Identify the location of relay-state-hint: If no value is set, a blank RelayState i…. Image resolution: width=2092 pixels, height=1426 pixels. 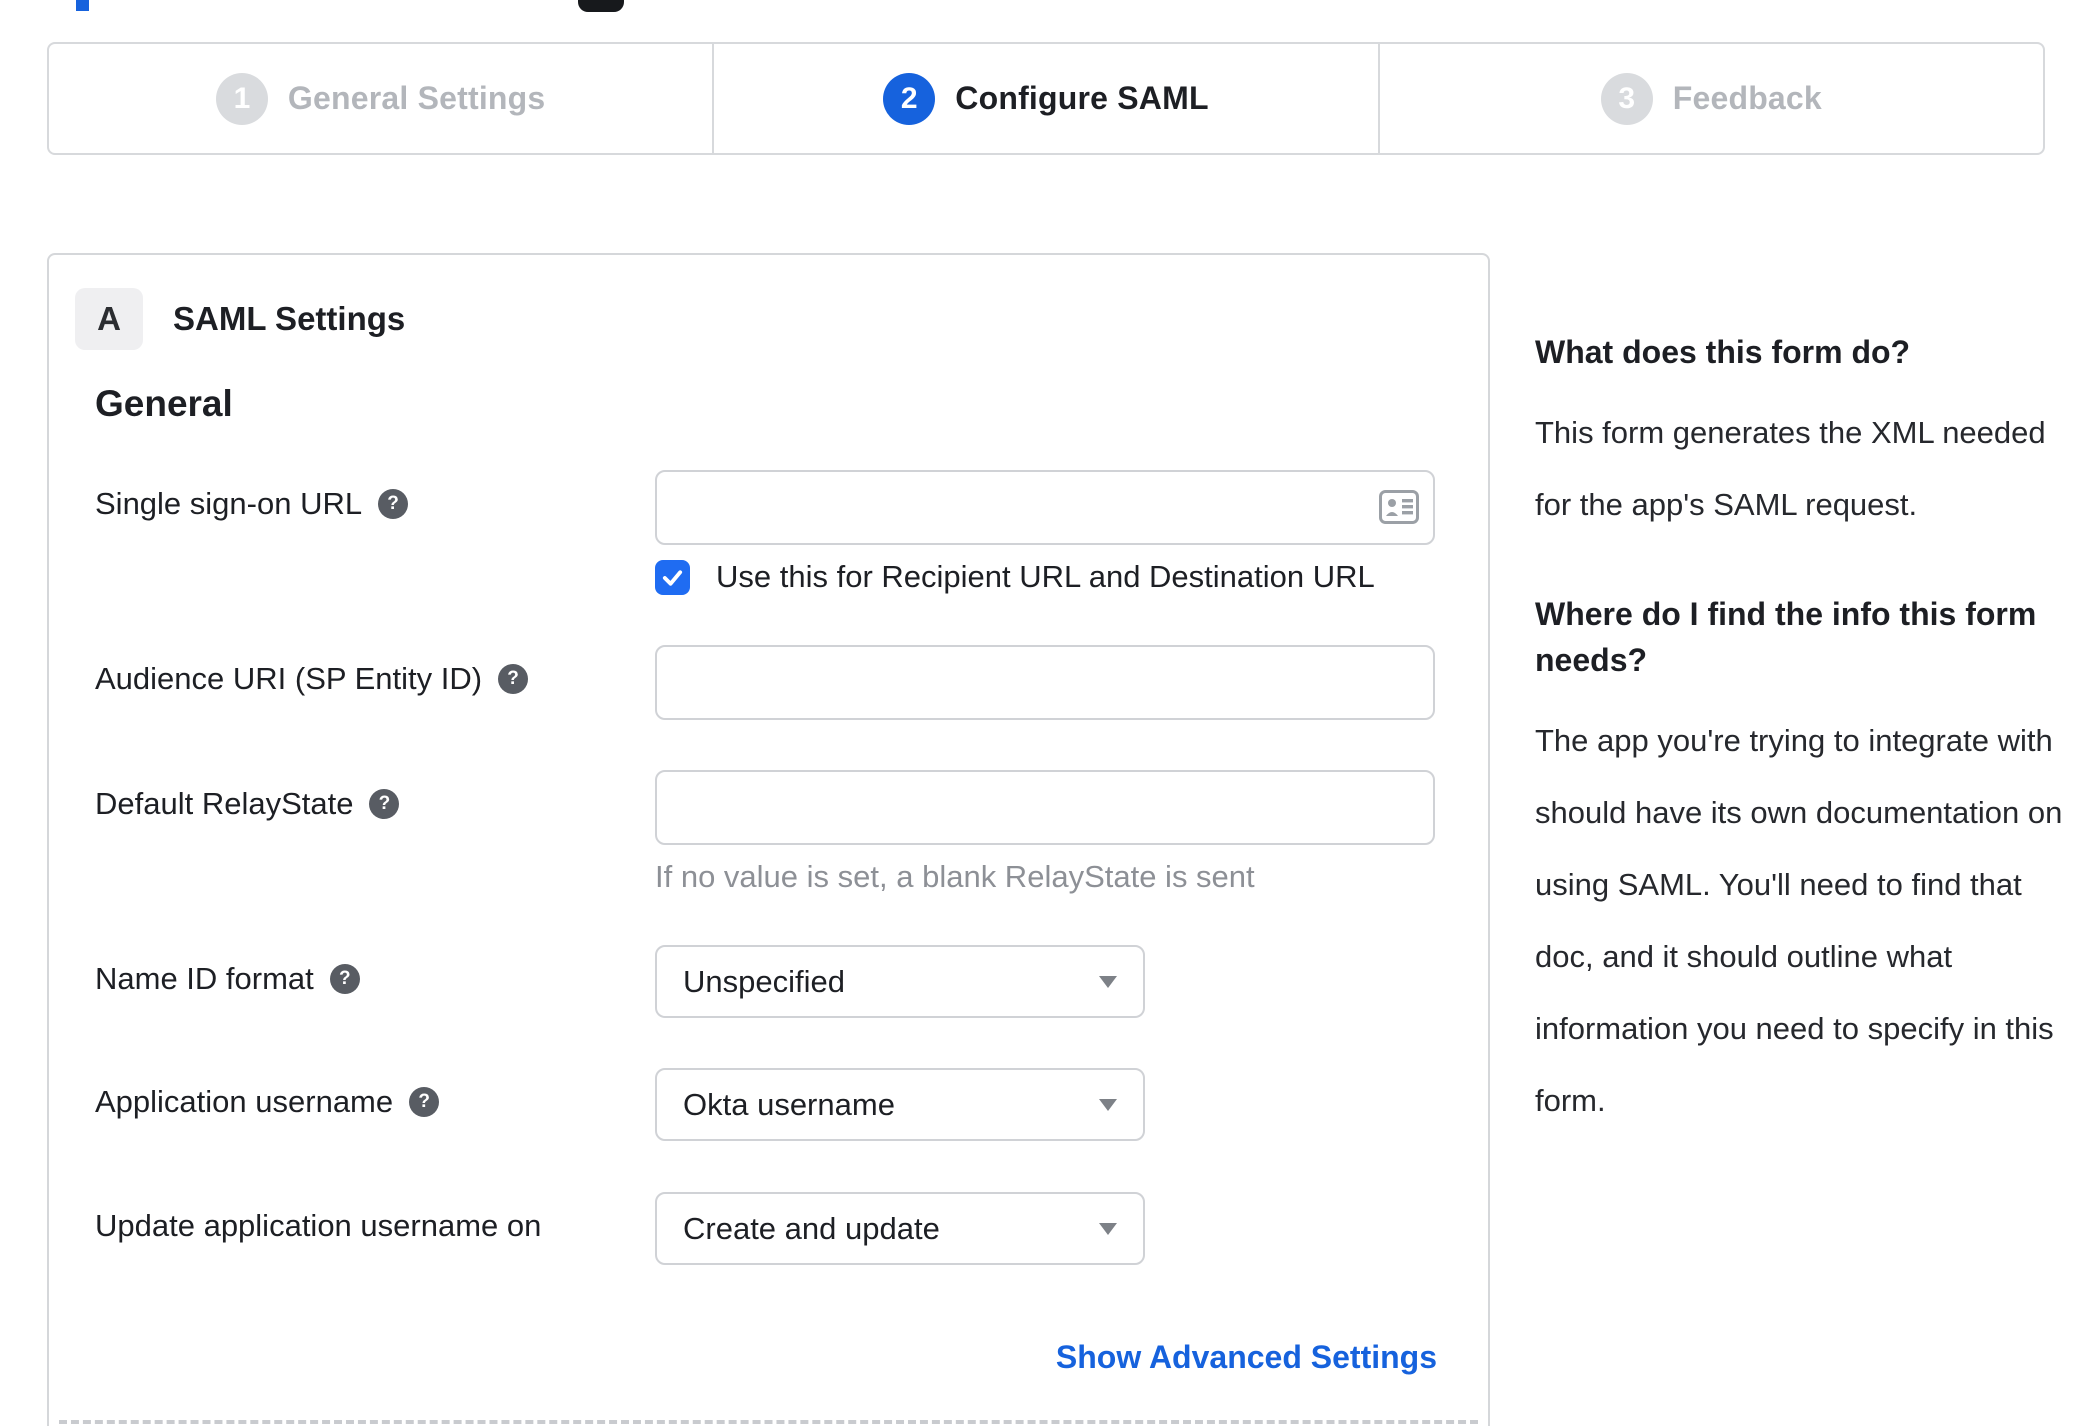
(955, 876).